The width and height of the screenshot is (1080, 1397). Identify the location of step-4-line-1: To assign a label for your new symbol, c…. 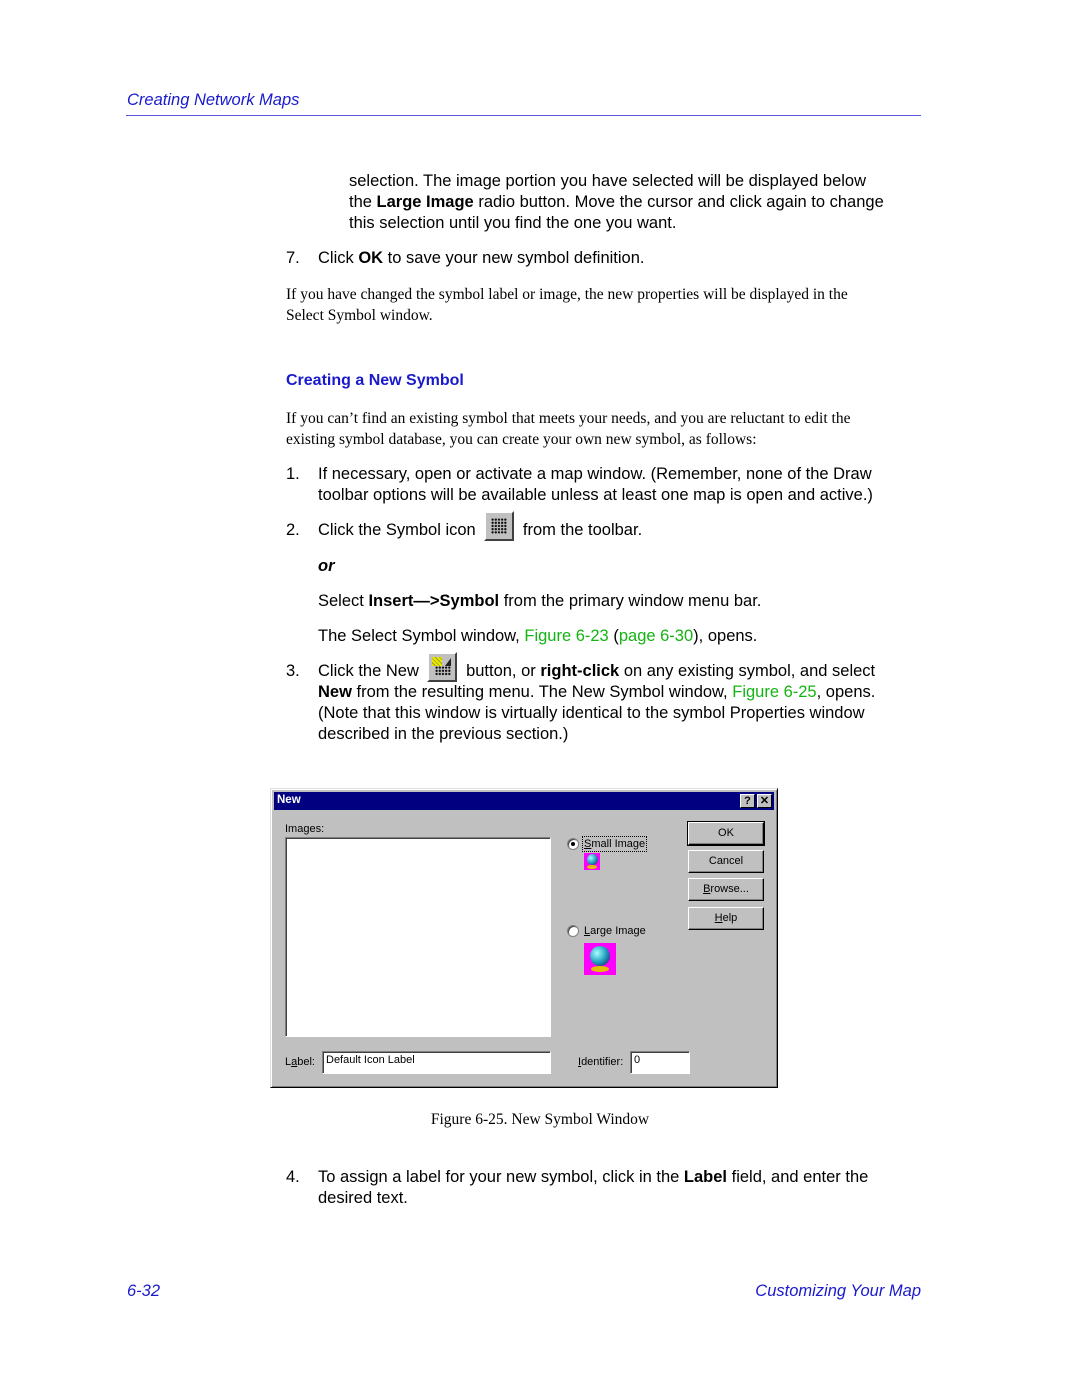
(593, 1177).